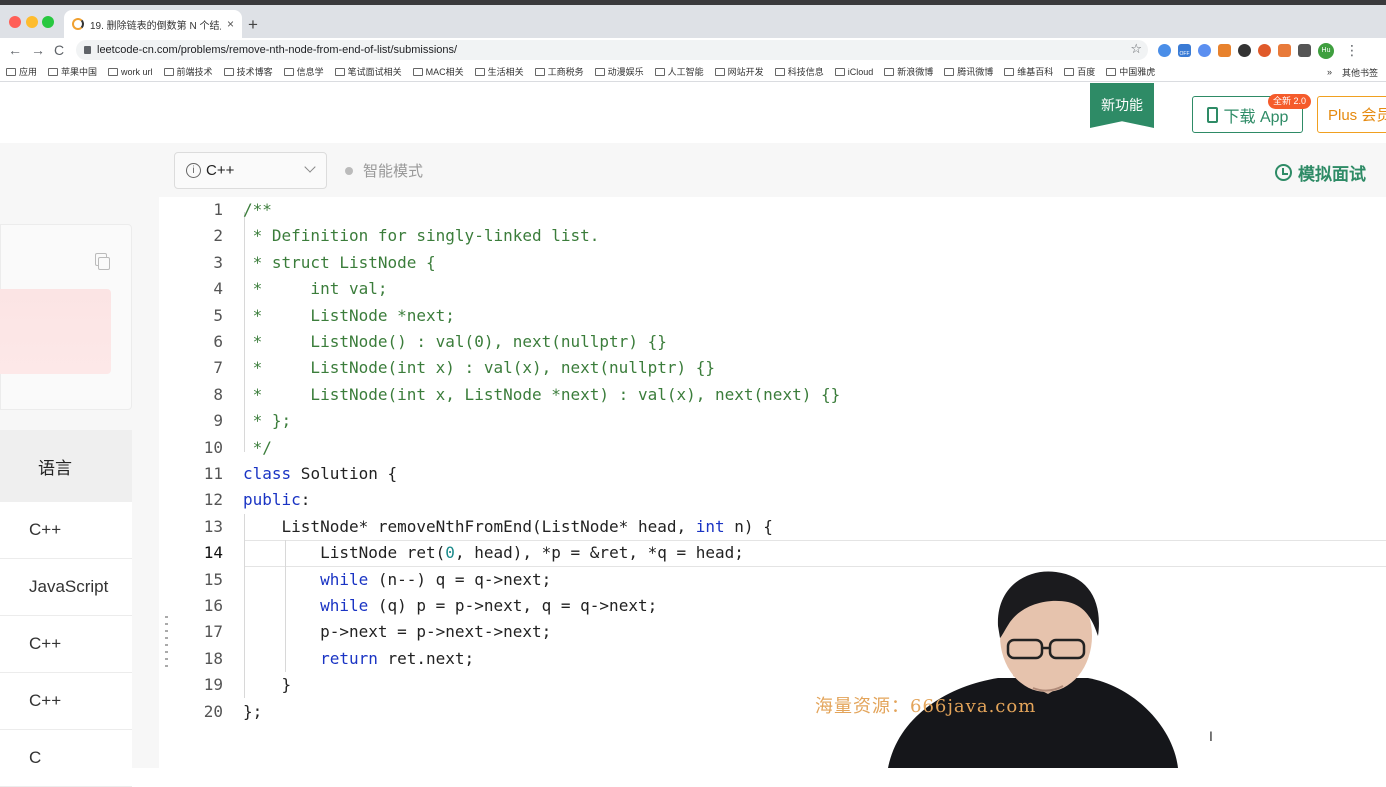 This screenshot has width=1386, height=787. What do you see at coordinates (908, 71) in the screenshot?
I see `bookmark-item: 新浪微博` at bounding box center [908, 71].